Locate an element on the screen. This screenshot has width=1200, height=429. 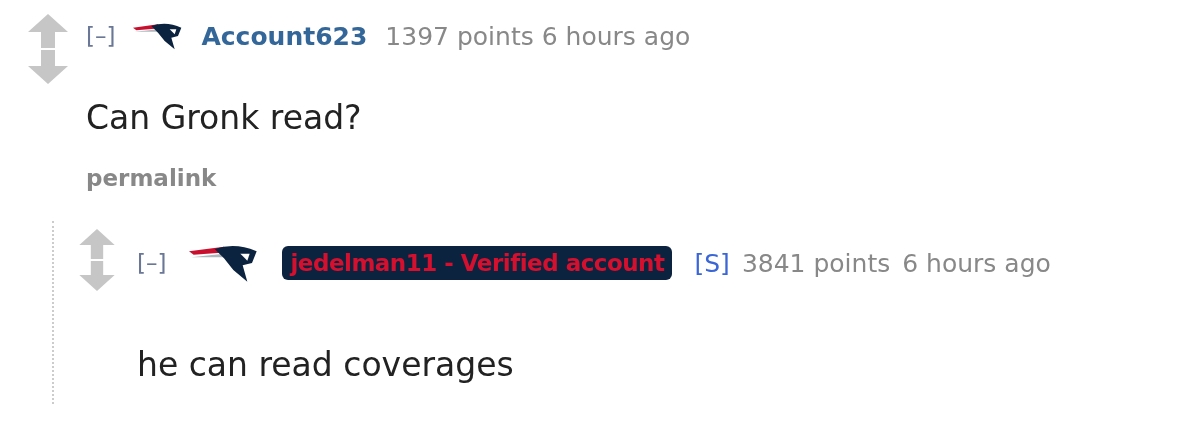
permalink-link: permalink is located at coordinates (151, 178).